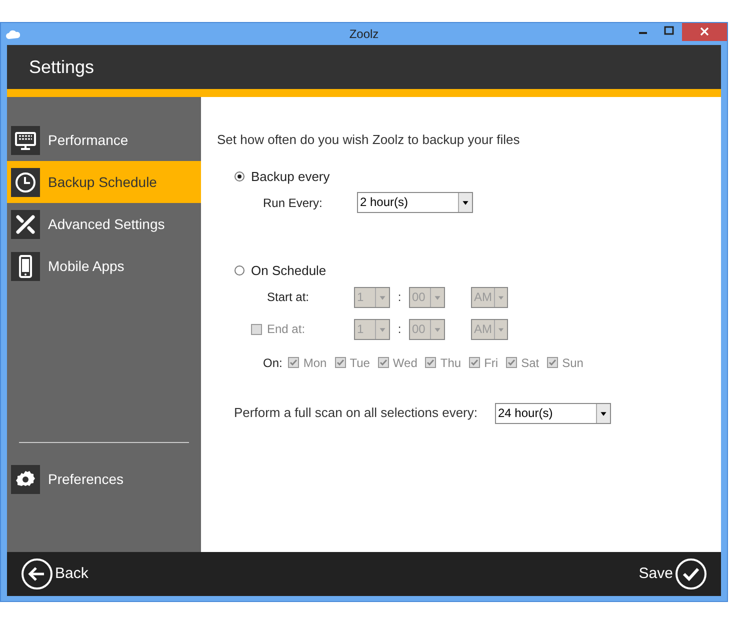  I want to click on day-label: Fri, so click(491, 363).